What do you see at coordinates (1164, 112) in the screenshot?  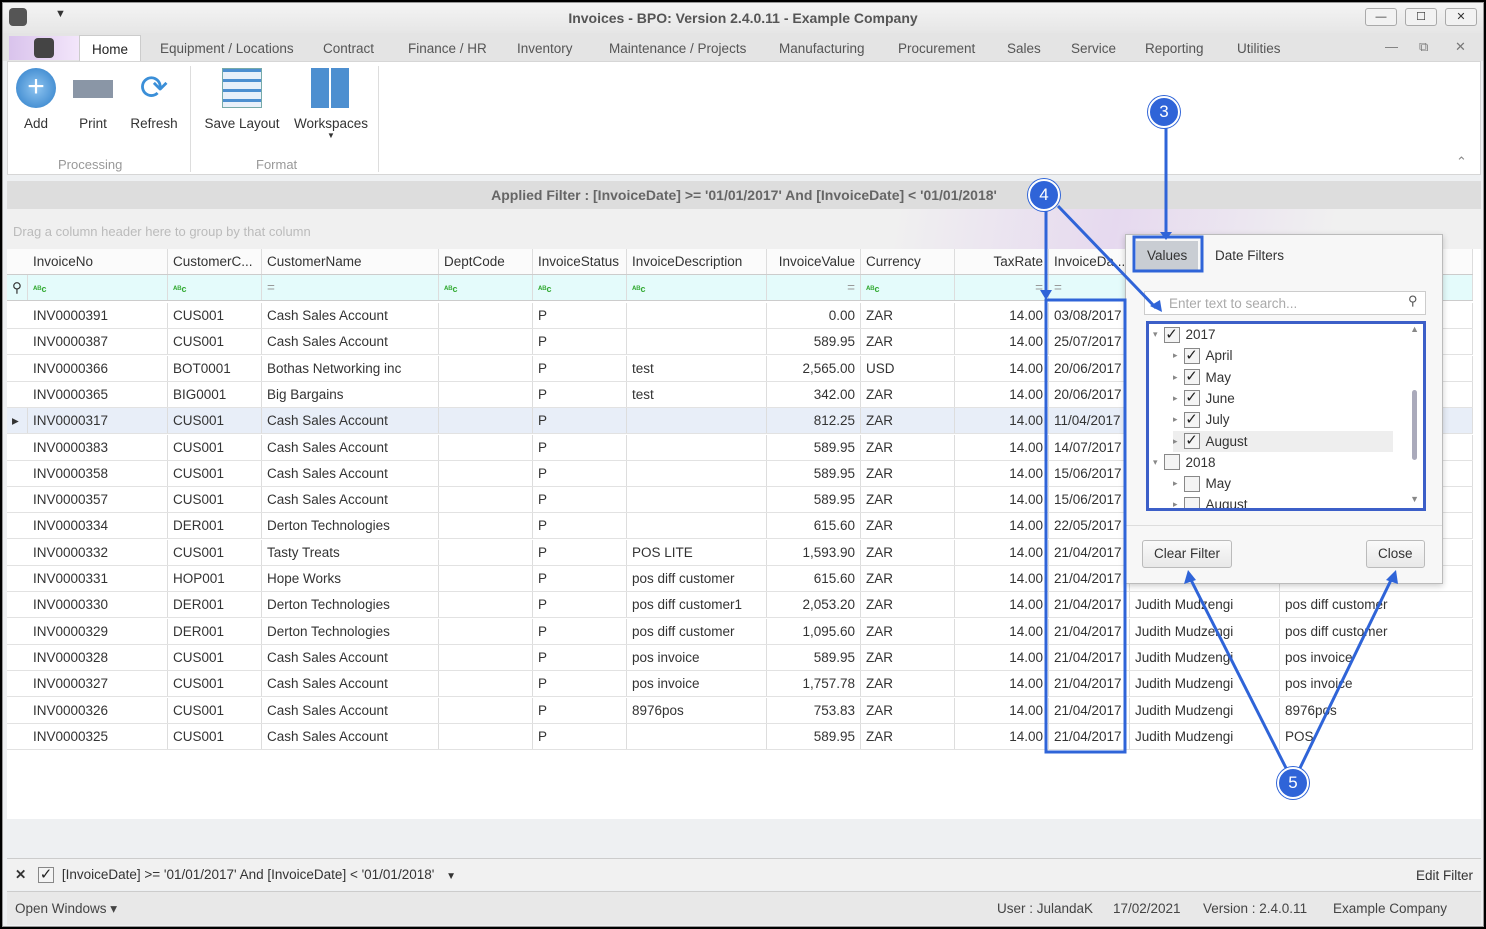 I see `annotation-badge-3: 3` at bounding box center [1164, 112].